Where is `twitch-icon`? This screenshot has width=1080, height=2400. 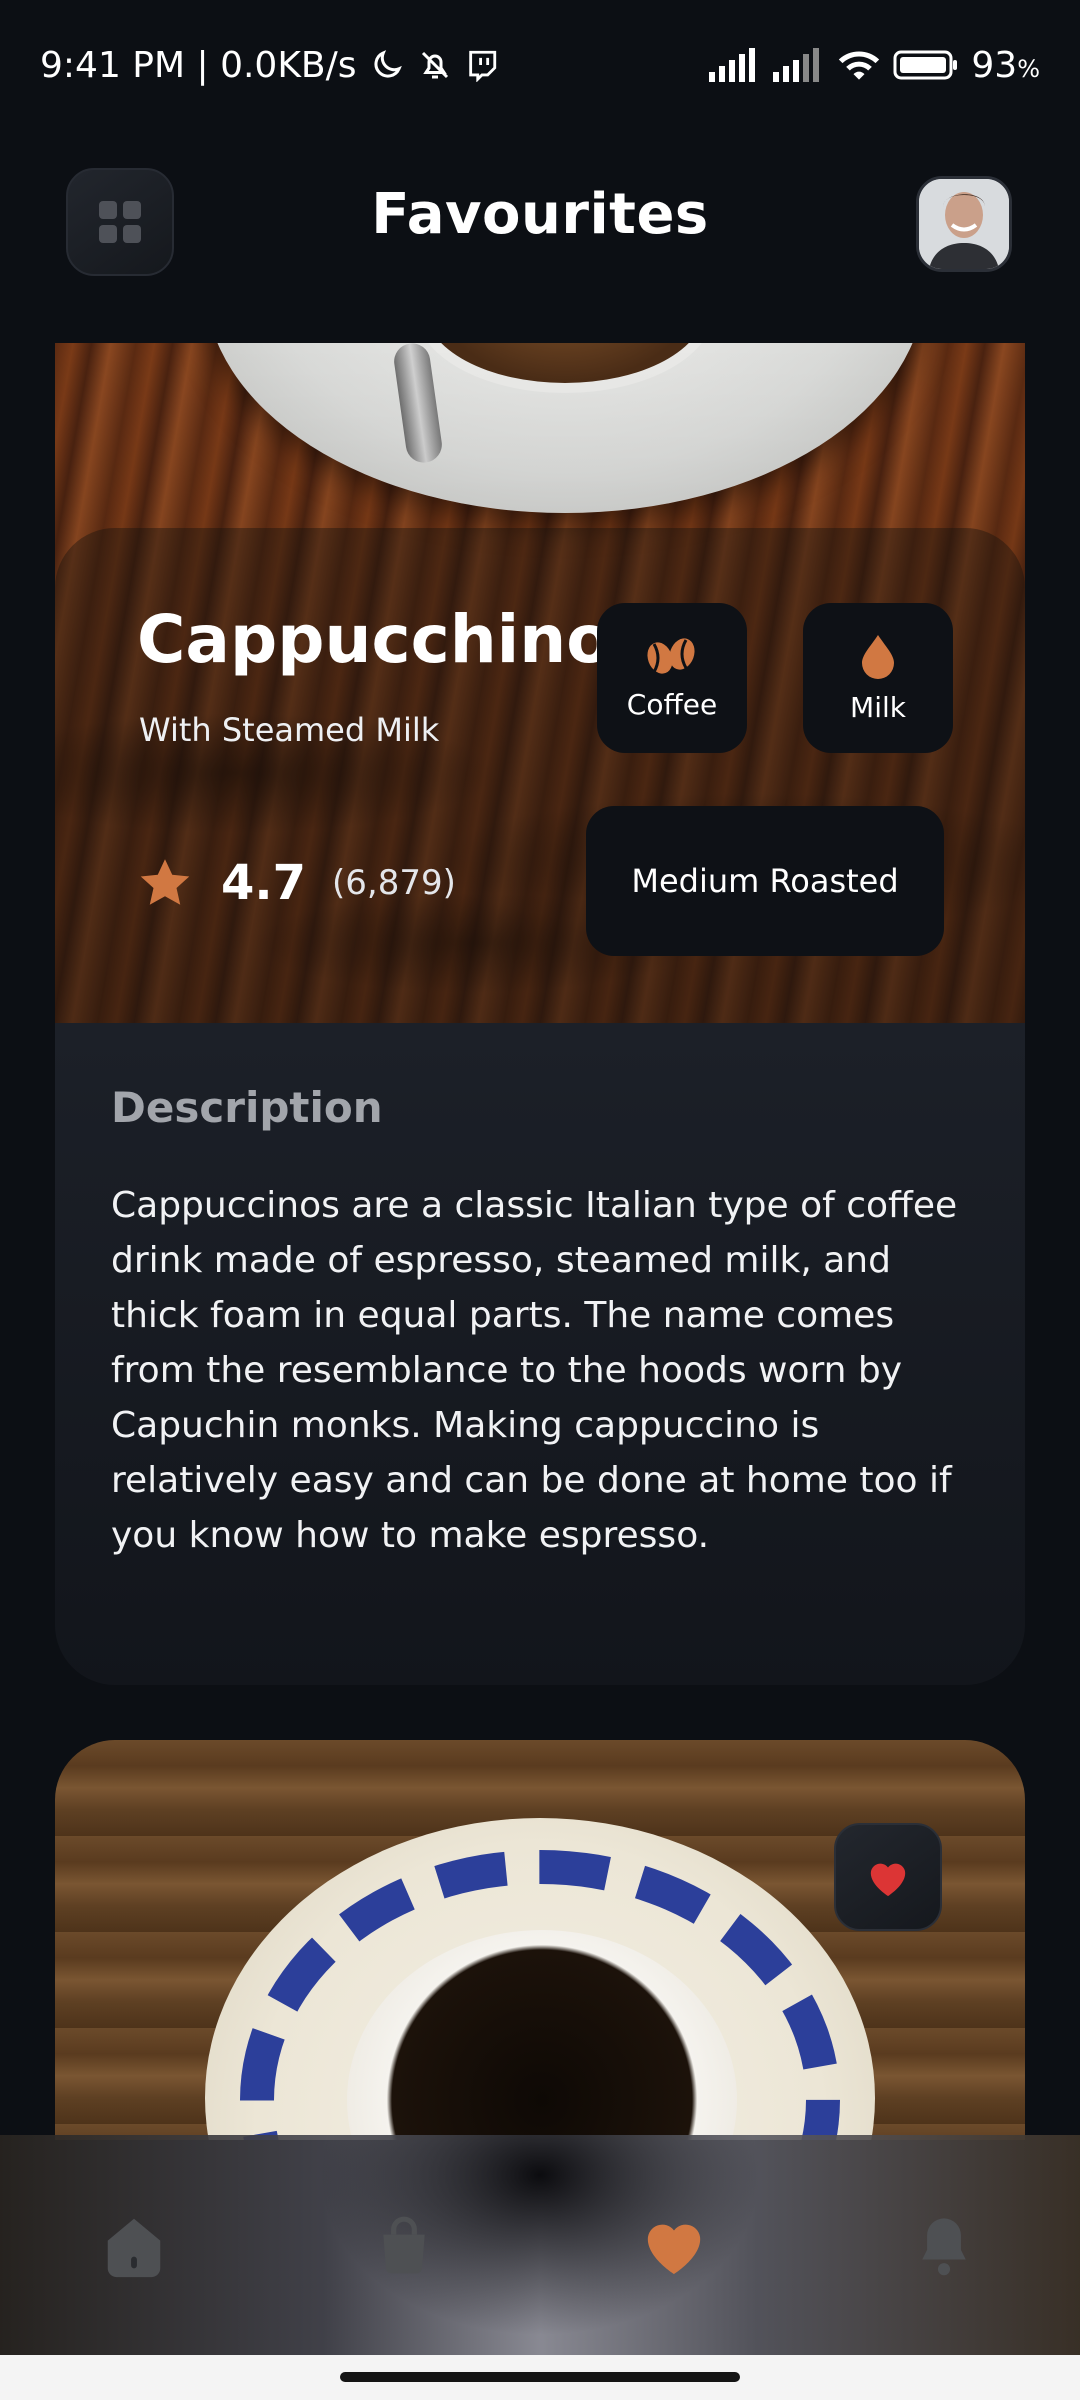
twitch-icon is located at coordinates (482, 66).